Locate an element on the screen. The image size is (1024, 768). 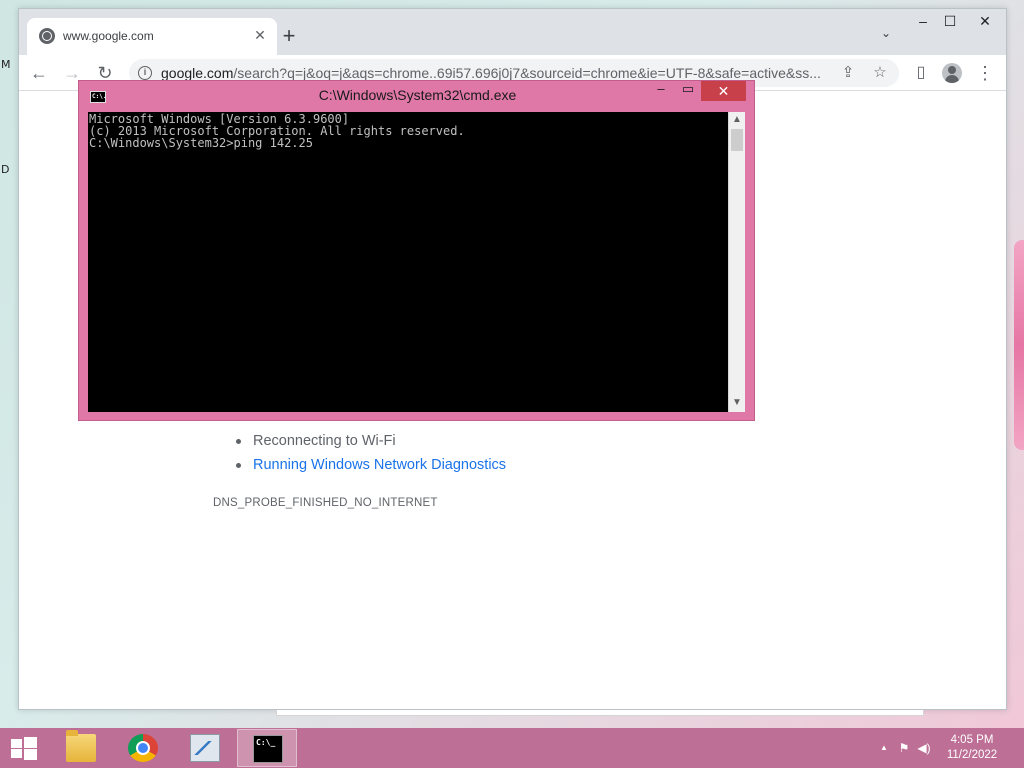
taskbar-chrome is located at coordinates (143, 748).